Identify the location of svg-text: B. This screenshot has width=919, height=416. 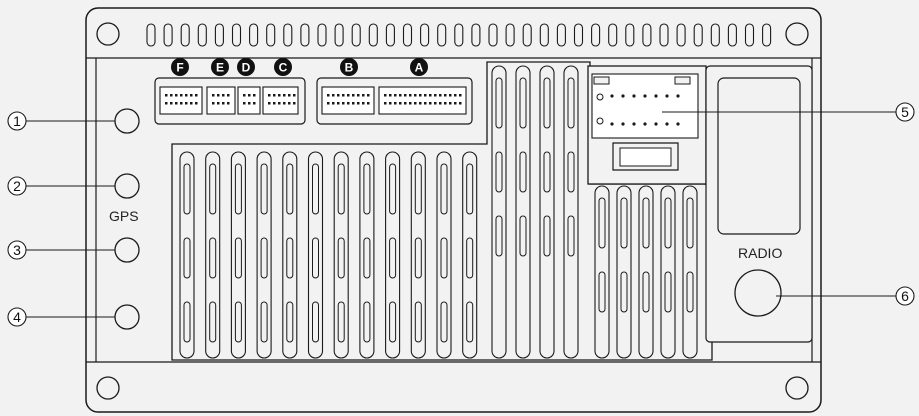
(349, 68).